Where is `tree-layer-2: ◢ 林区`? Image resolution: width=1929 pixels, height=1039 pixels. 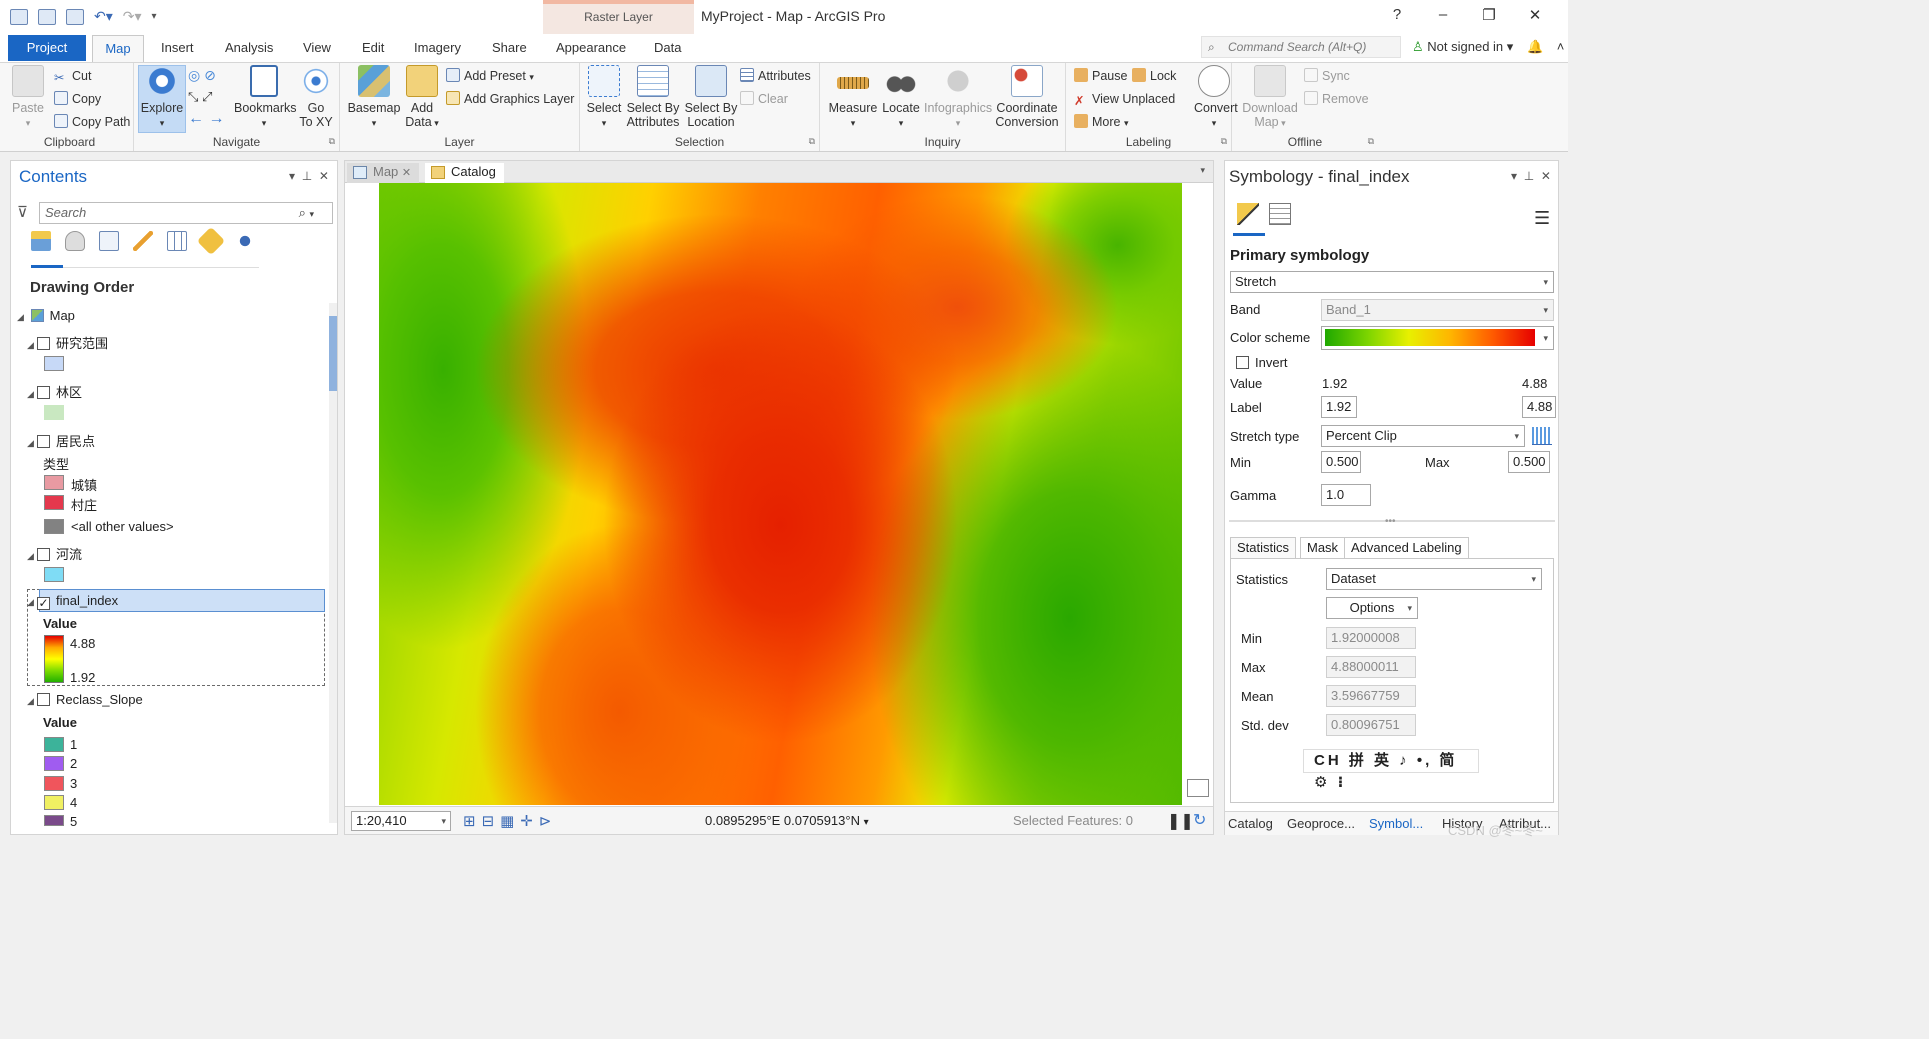
tree-layer-2: ◢ 林区 is located at coordinates (54, 391).